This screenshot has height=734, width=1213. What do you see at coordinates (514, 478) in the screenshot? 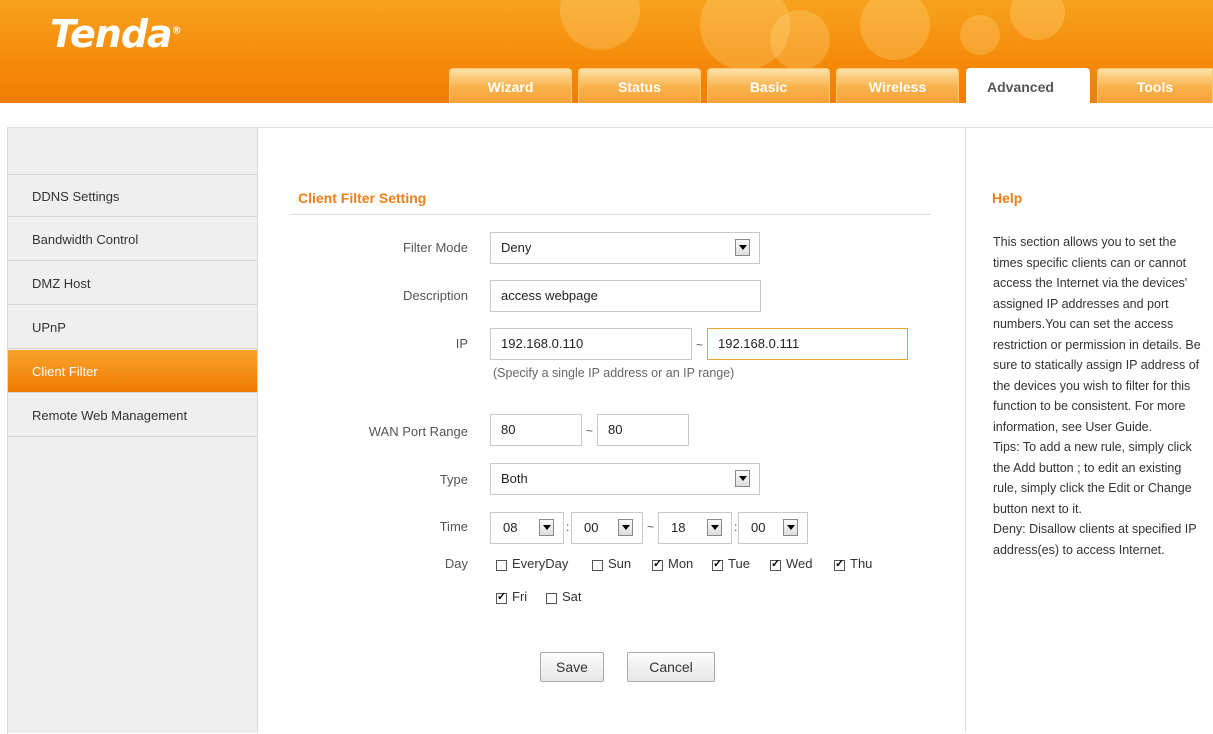
I see `type-value: Both` at bounding box center [514, 478].